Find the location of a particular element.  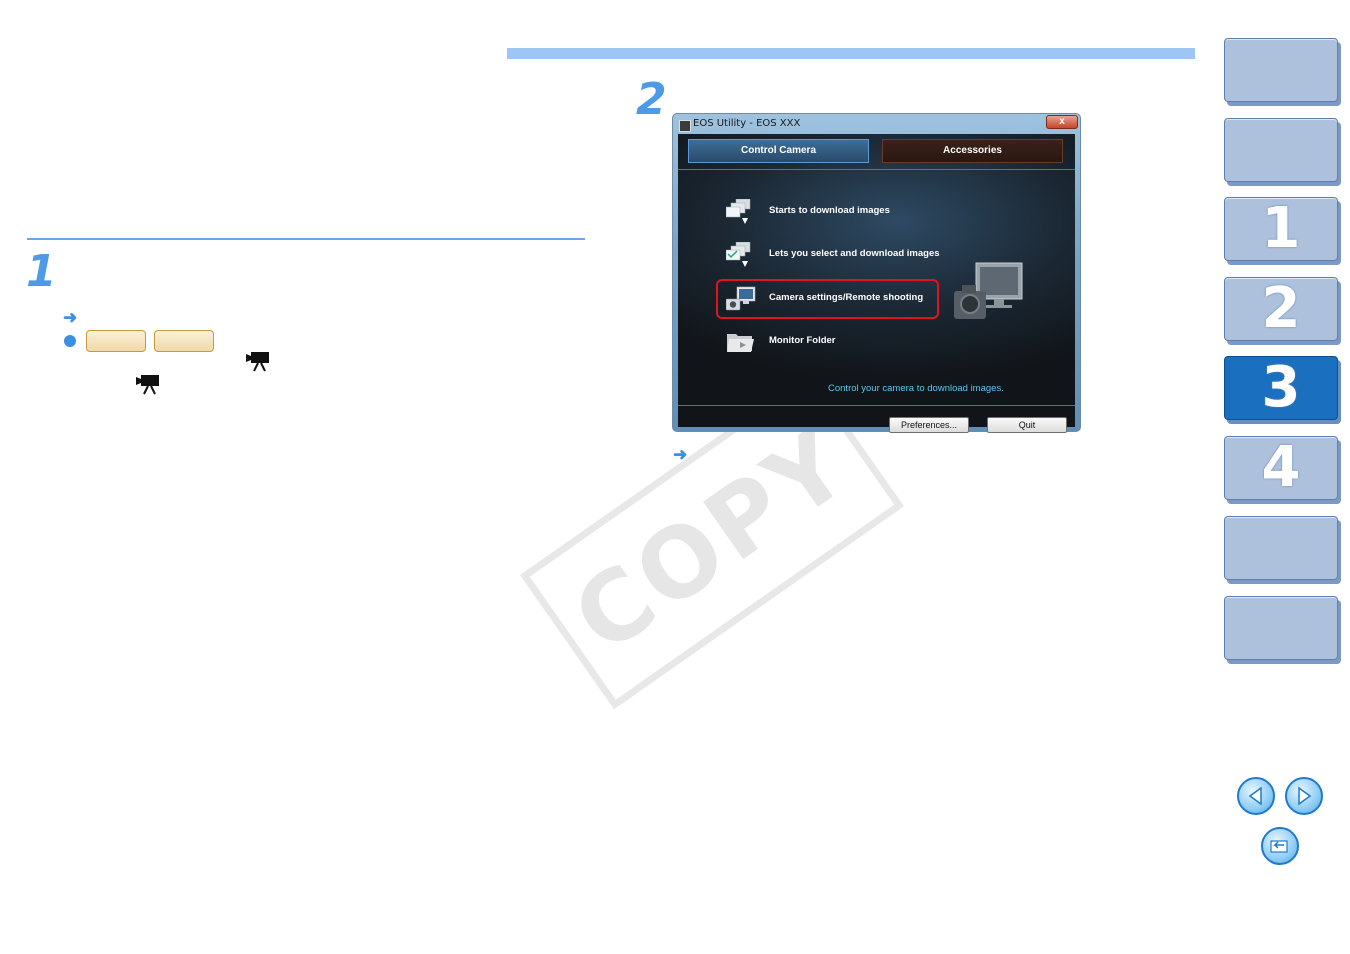

close-icon: x is located at coordinates (1062, 122).